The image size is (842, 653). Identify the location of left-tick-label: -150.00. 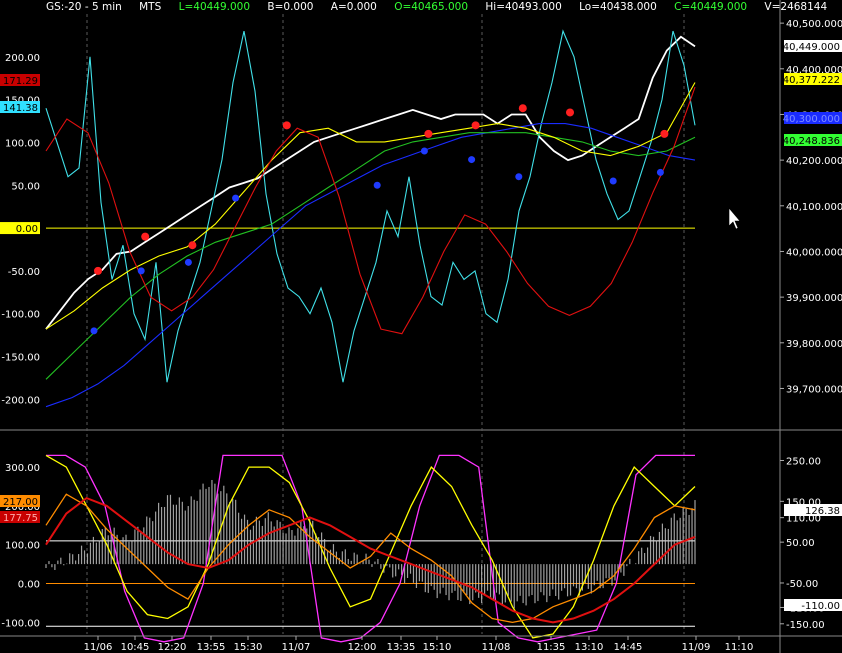
(20, 358).